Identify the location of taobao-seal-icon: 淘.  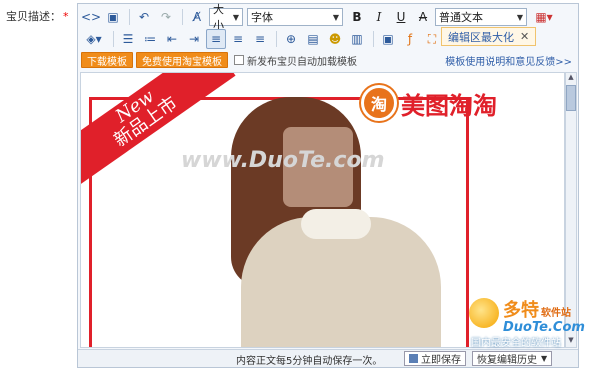
(379, 103).